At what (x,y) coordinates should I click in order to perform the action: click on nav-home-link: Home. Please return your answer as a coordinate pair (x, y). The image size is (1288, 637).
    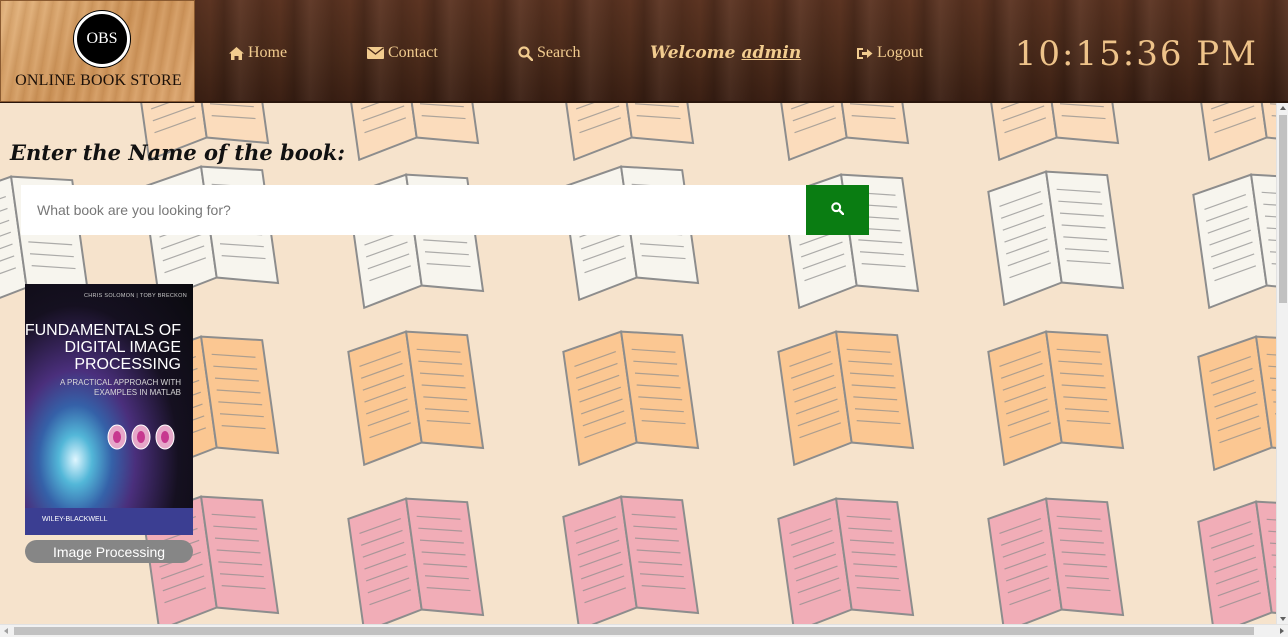
    Looking at the image, I should click on (258, 53).